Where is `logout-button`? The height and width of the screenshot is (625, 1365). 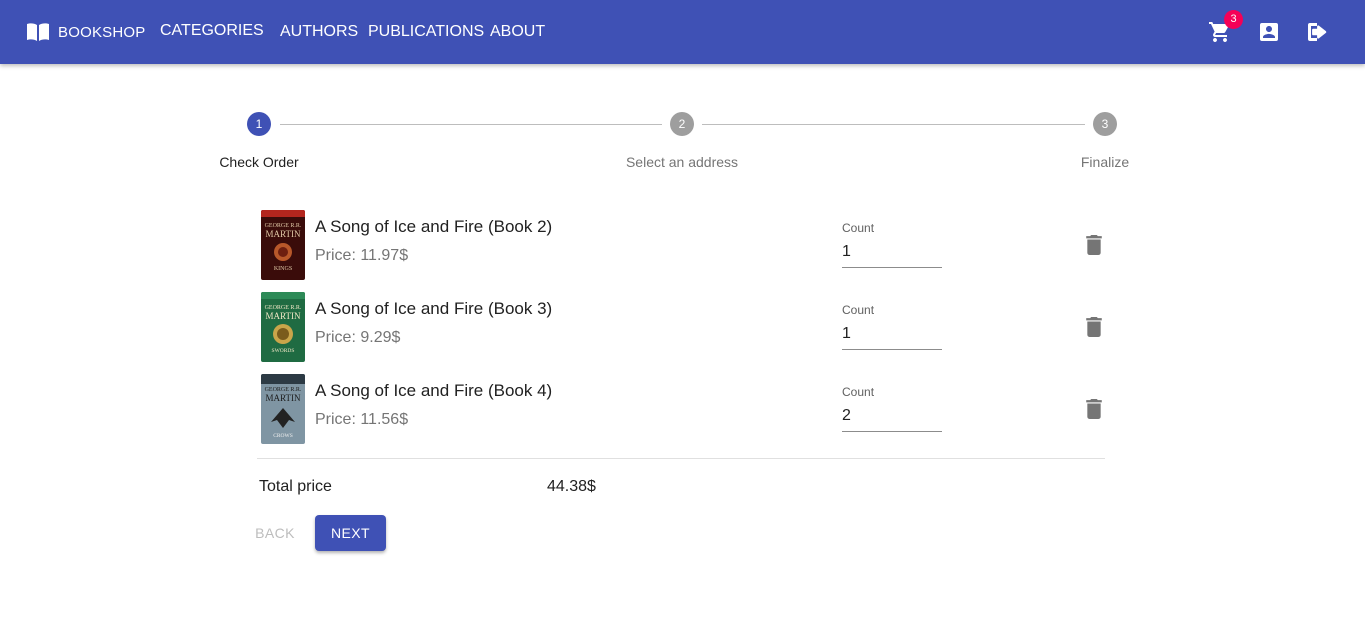
logout-button is located at coordinates (1317, 32).